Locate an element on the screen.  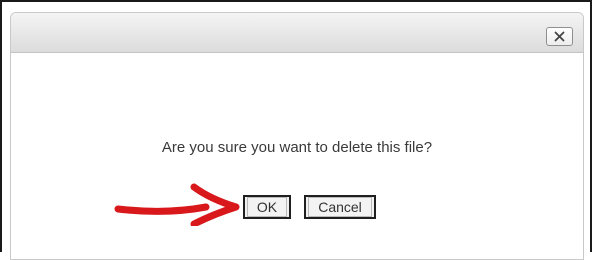
cancel-button-label: Cancel is located at coordinates (340, 207).